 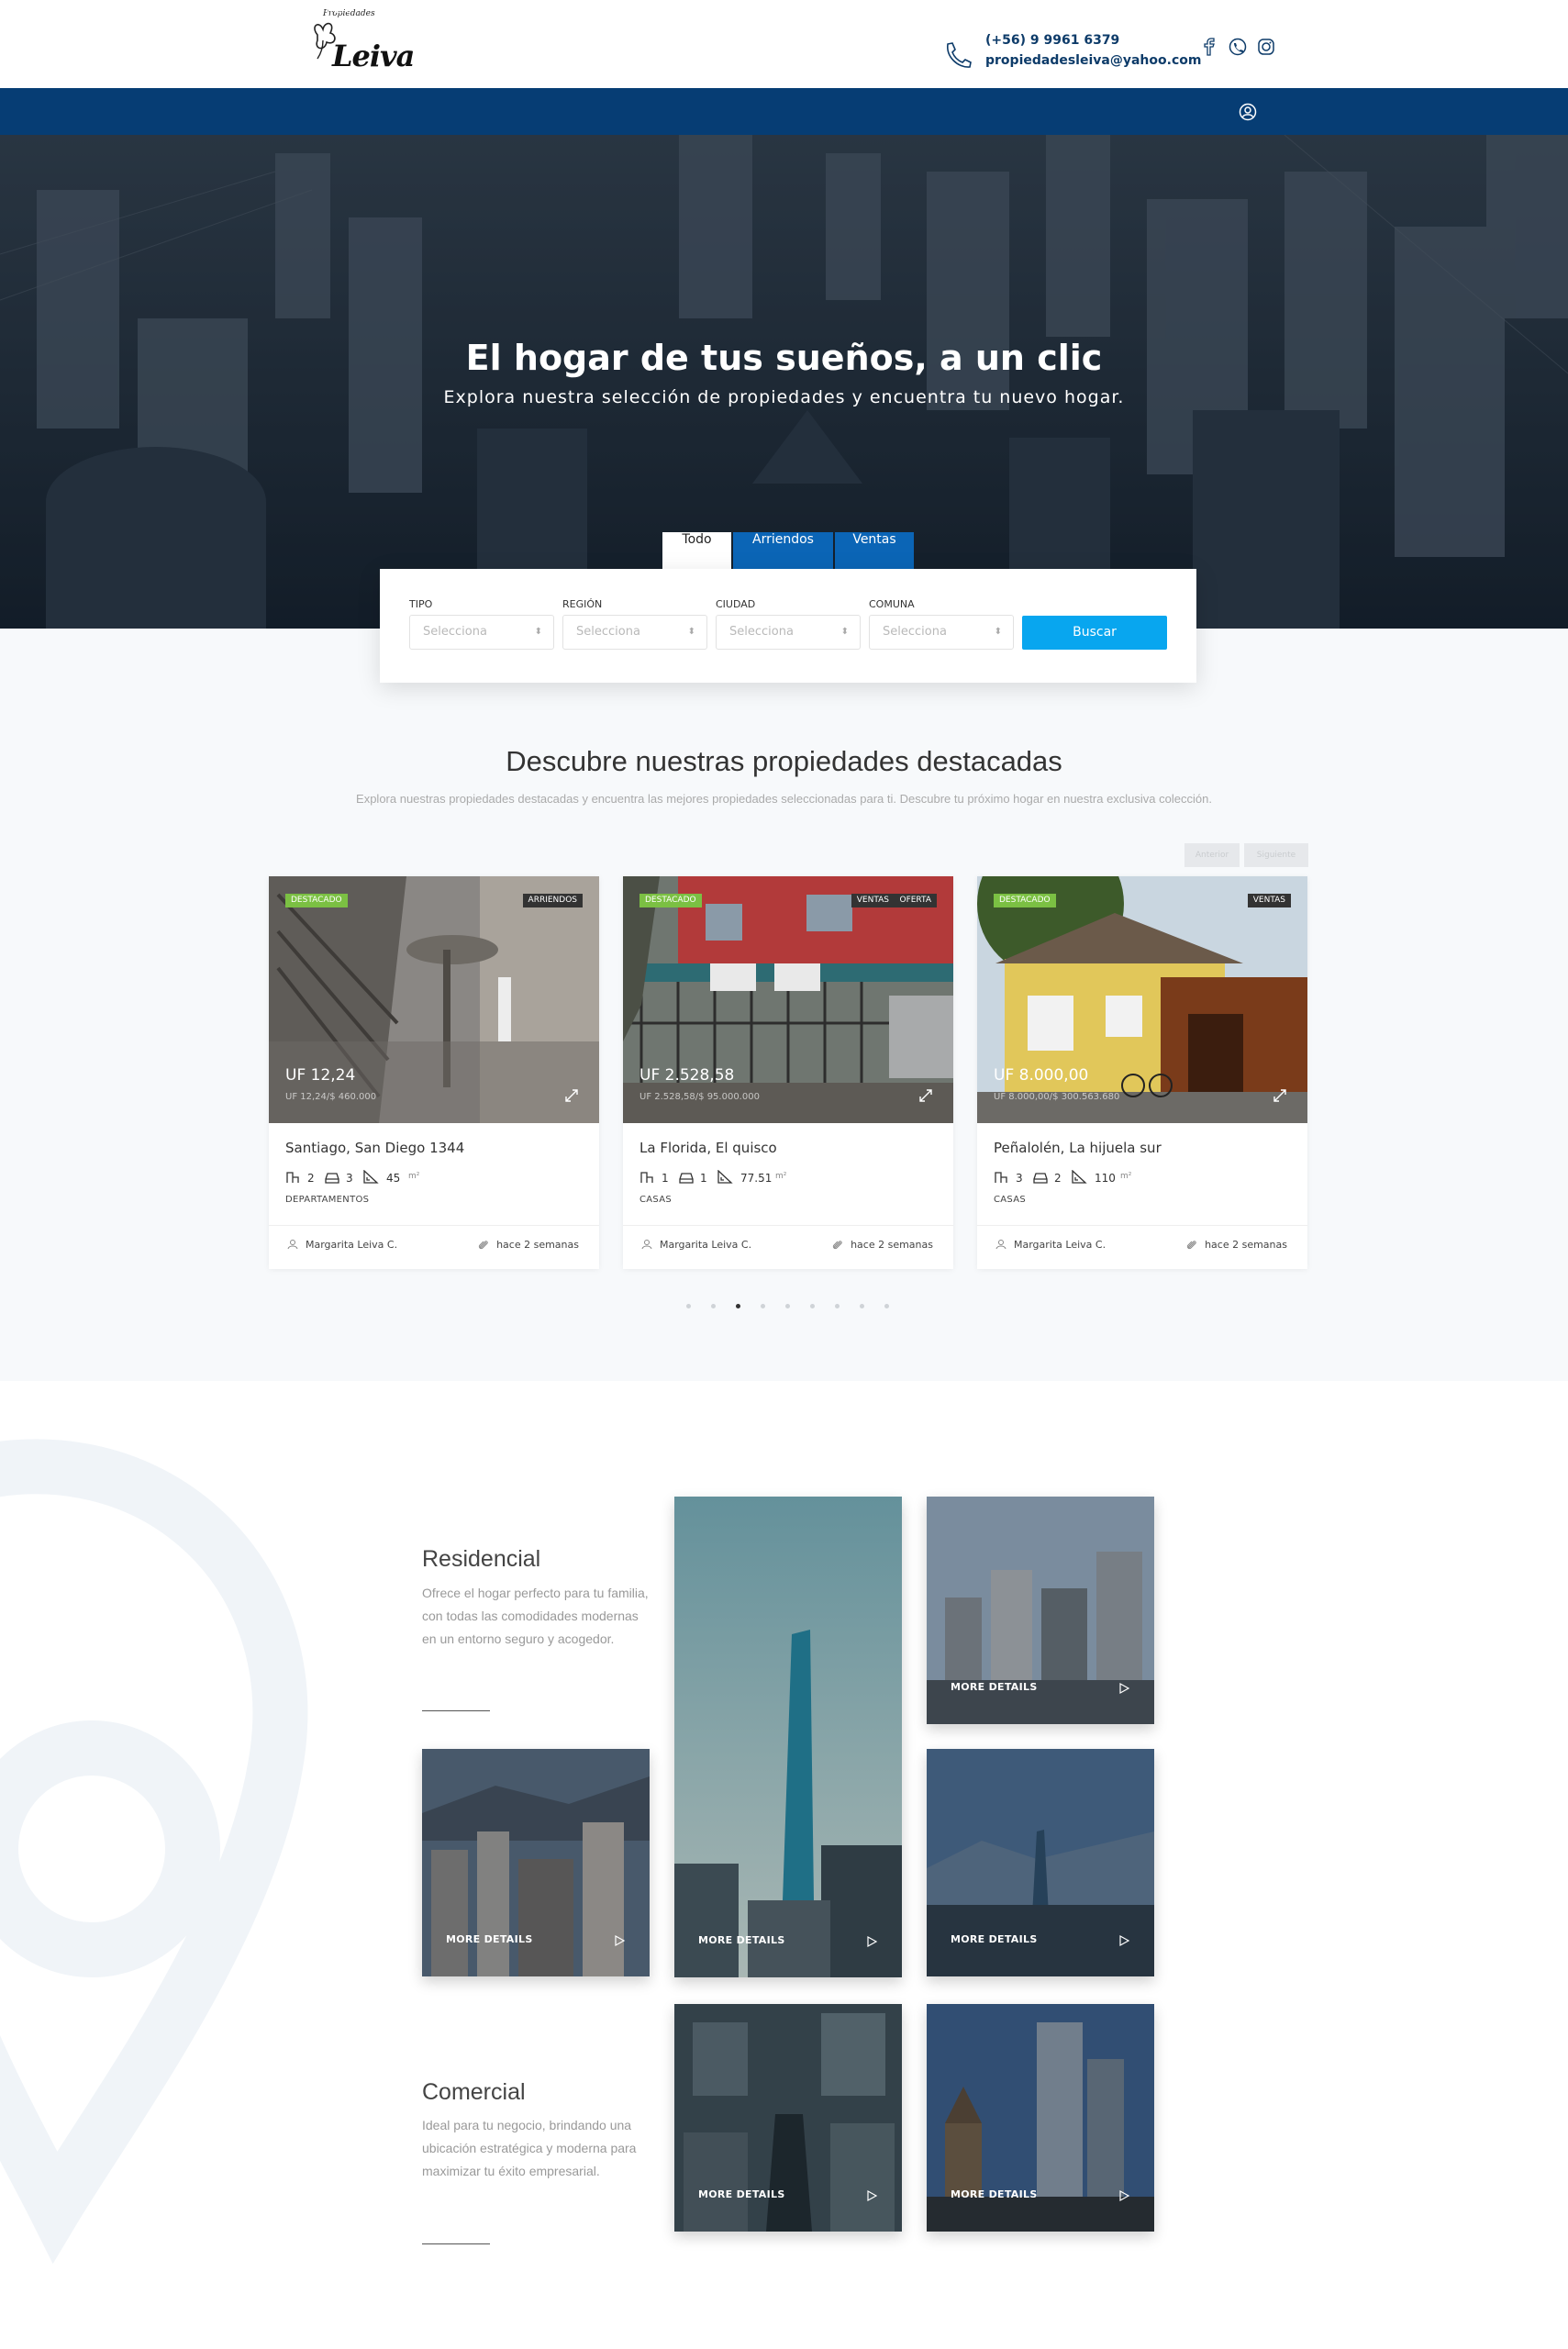 What do you see at coordinates (456, 2243) in the screenshot?
I see `comercial-underline` at bounding box center [456, 2243].